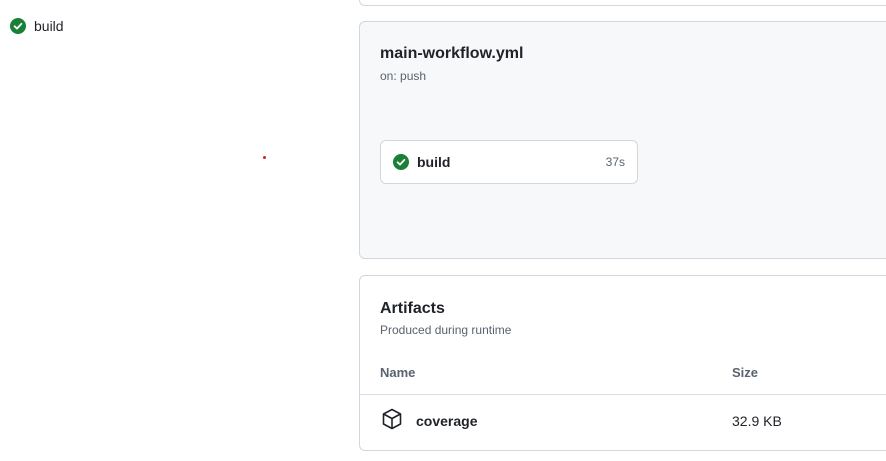  Describe the element at coordinates (451, 54) in the screenshot. I see `workflow-file-name: main-workflow.yml` at that location.